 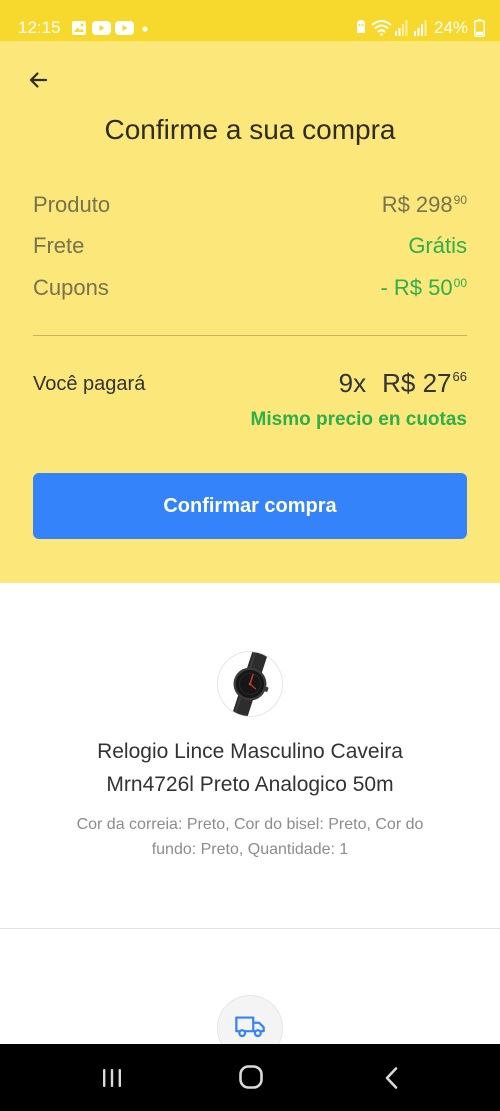 I want to click on product-price-cents: 90, so click(x=460, y=200).